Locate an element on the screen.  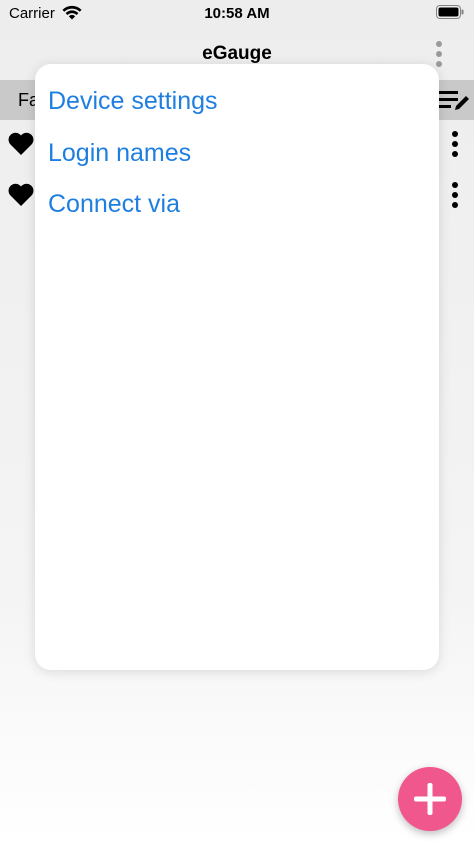
menu-item-login-names: Login names is located at coordinates (119, 153).